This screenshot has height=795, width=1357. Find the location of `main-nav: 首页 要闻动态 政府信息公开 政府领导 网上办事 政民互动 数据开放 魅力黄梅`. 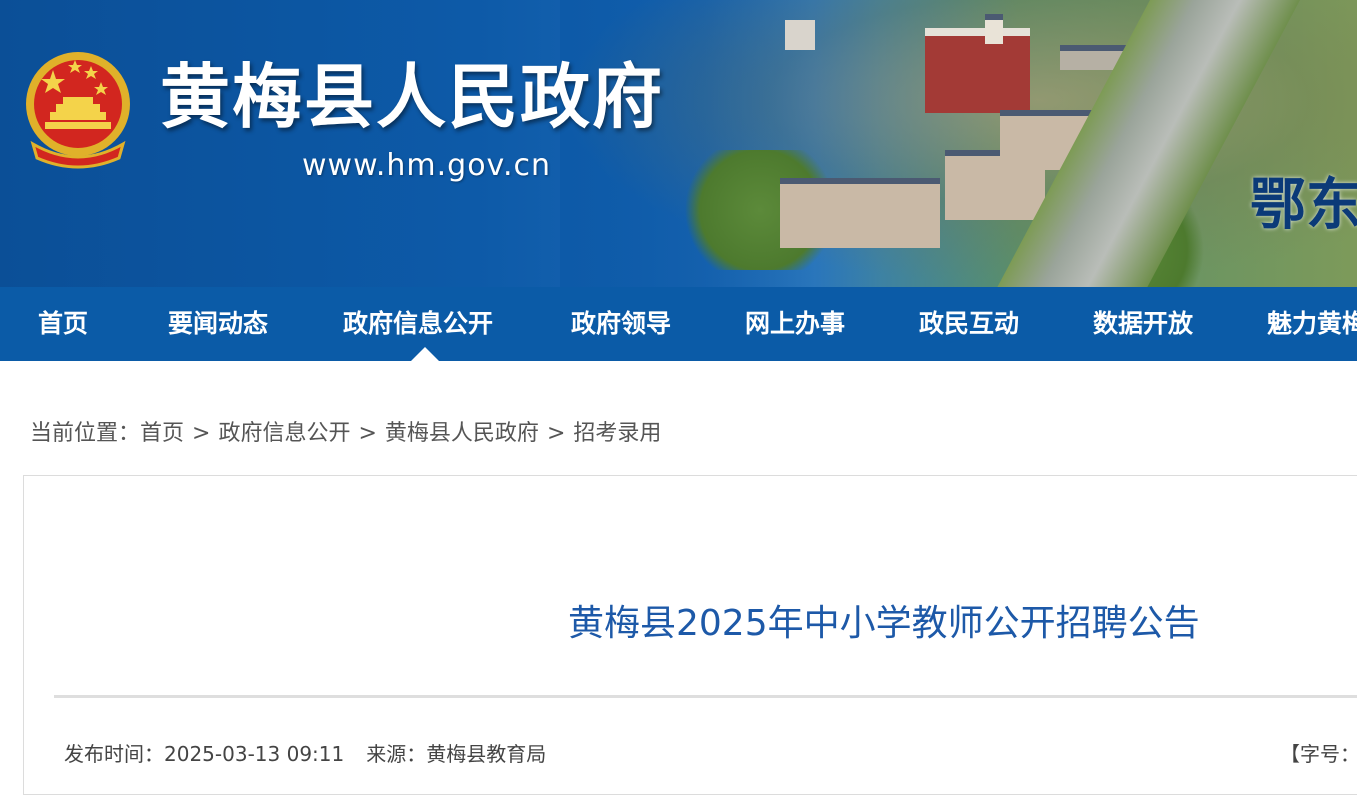

main-nav: 首页 要闻动态 政府信息公开 政府领导 网上办事 政民互动 数据开放 魅力黄梅 is located at coordinates (678, 324).